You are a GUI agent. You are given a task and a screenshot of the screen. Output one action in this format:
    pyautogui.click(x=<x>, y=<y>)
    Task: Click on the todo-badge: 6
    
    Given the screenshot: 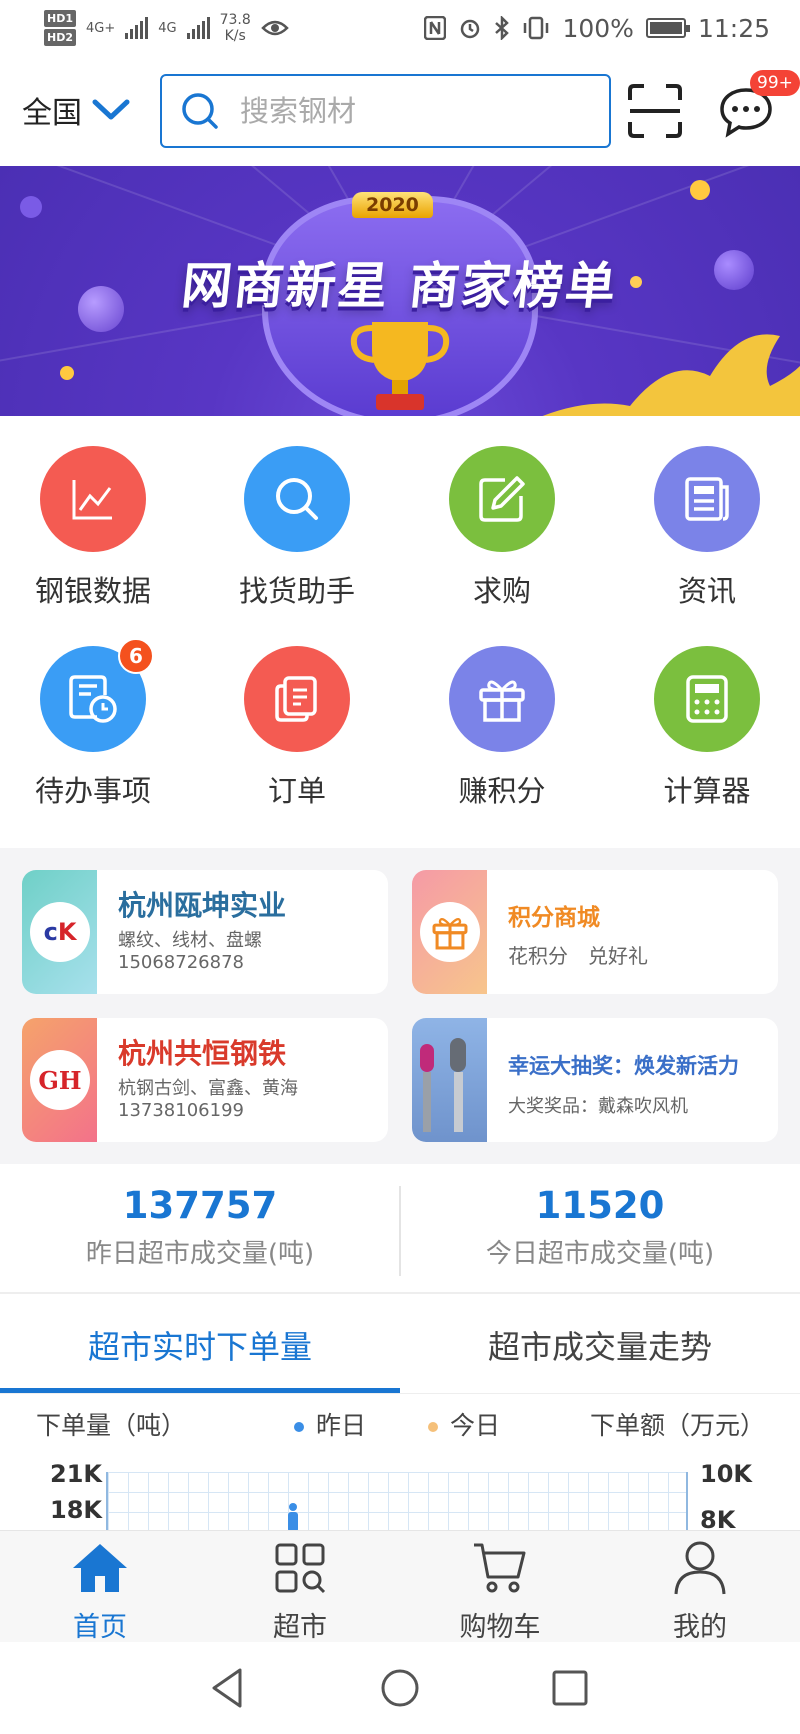 What is the action you would take?
    pyautogui.click(x=136, y=656)
    